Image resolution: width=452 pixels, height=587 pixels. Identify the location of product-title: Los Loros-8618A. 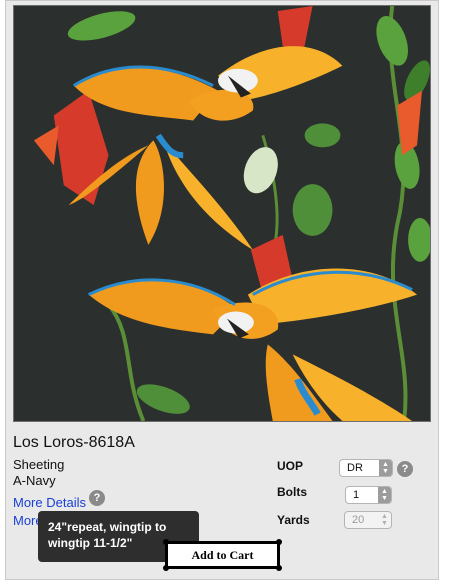
(74, 442).